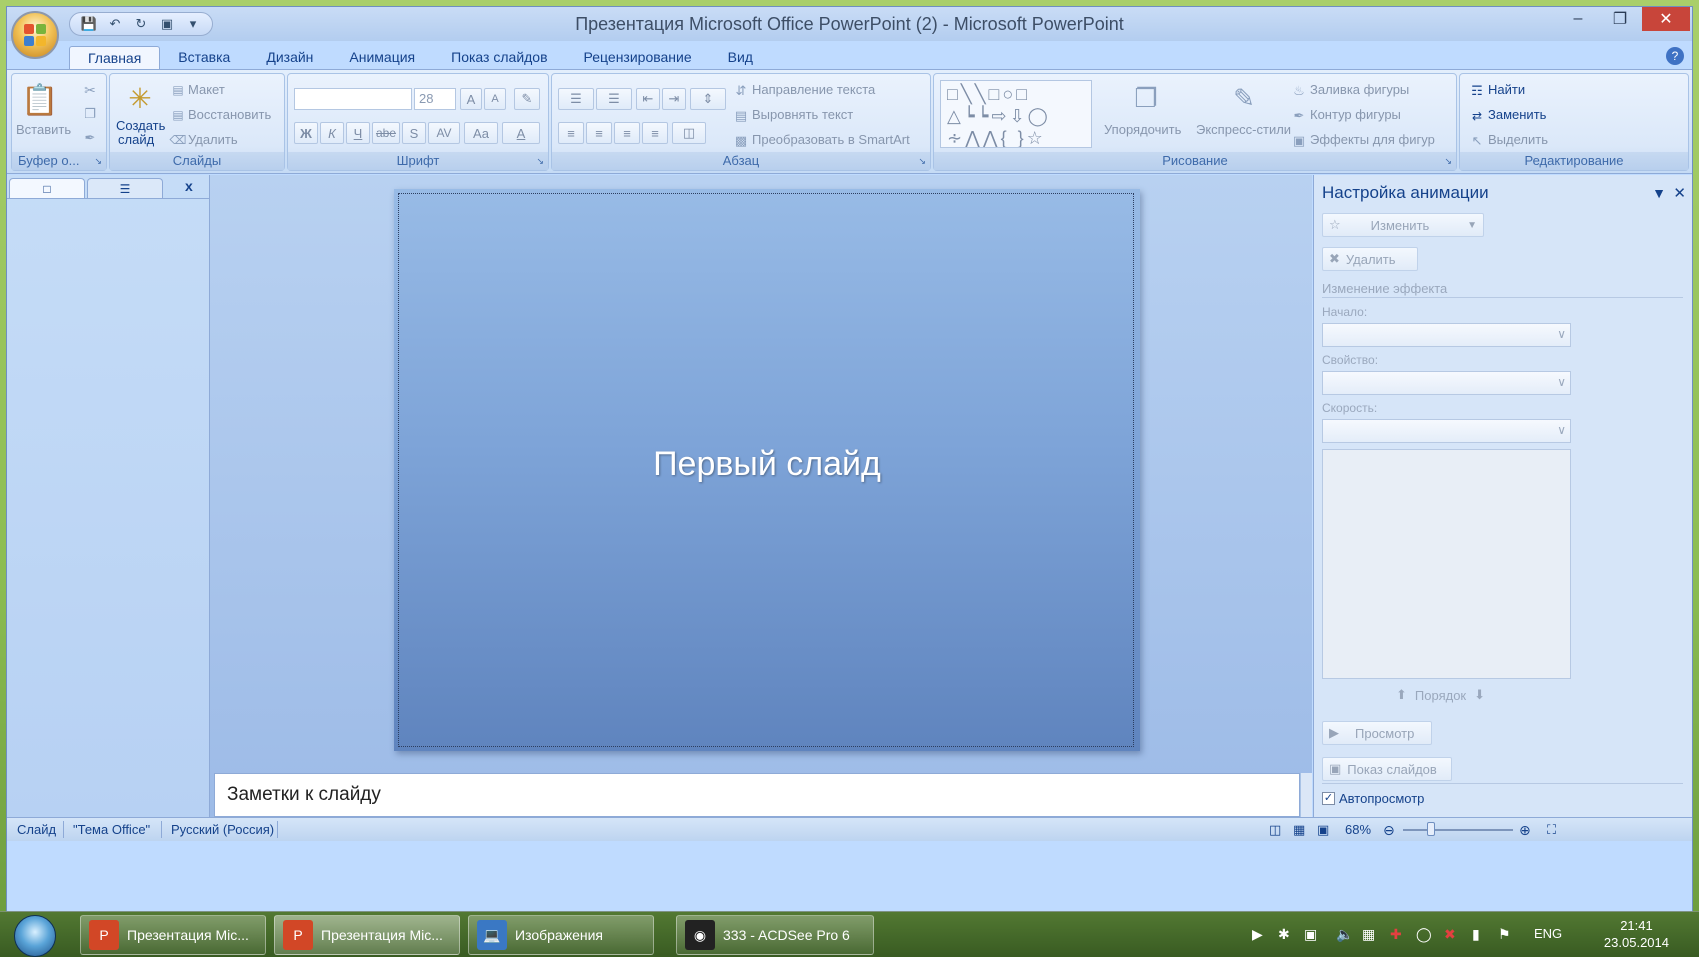 The width and height of the screenshot is (1699, 957). I want to click on tab-animations: Анимация, so click(382, 58).